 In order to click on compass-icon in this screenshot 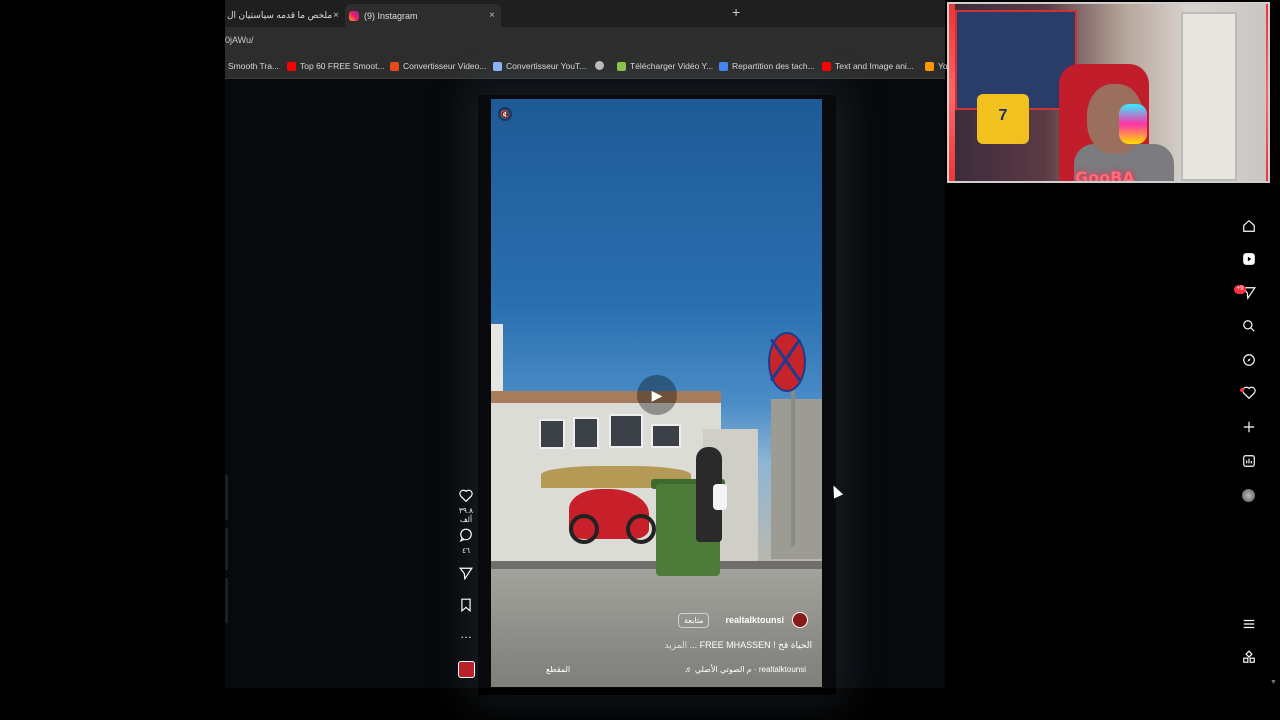, I will do `click(1248, 360)`.